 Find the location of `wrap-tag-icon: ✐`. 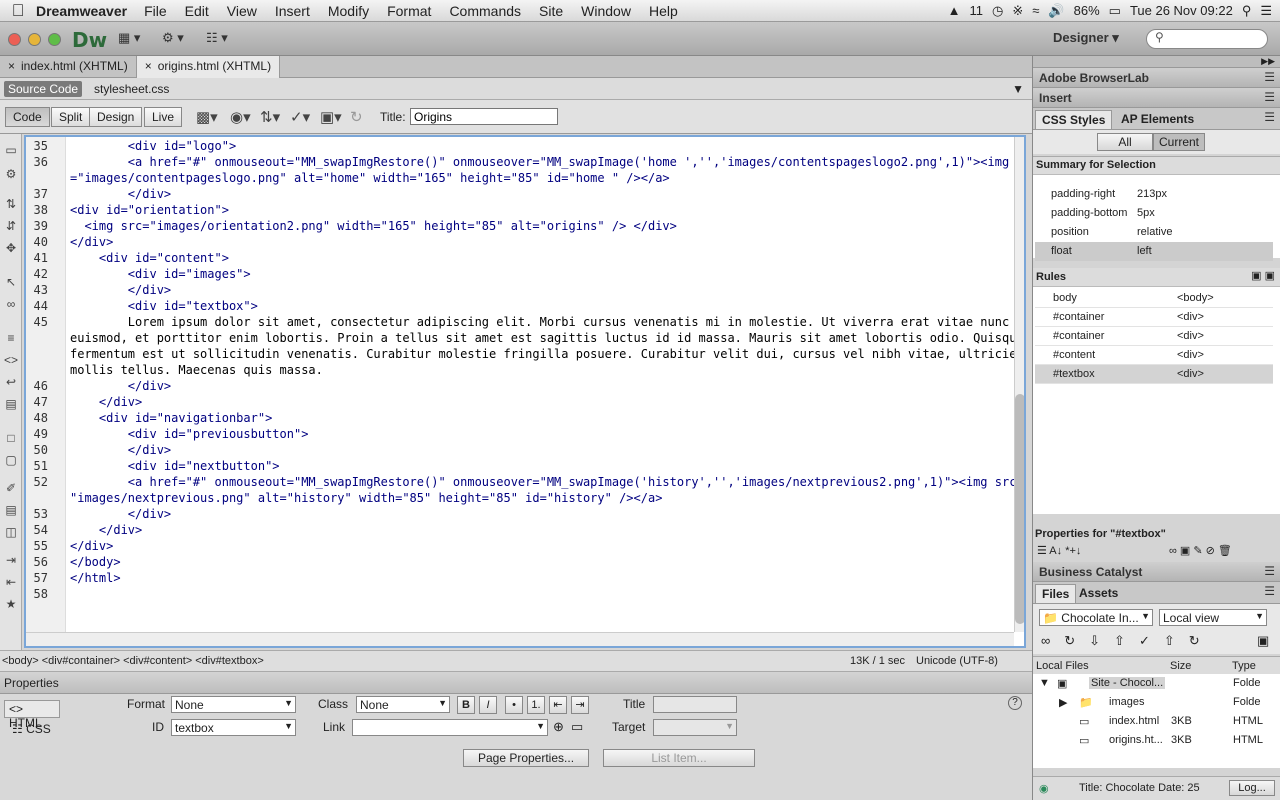

wrap-tag-icon: ✐ is located at coordinates (11, 488).